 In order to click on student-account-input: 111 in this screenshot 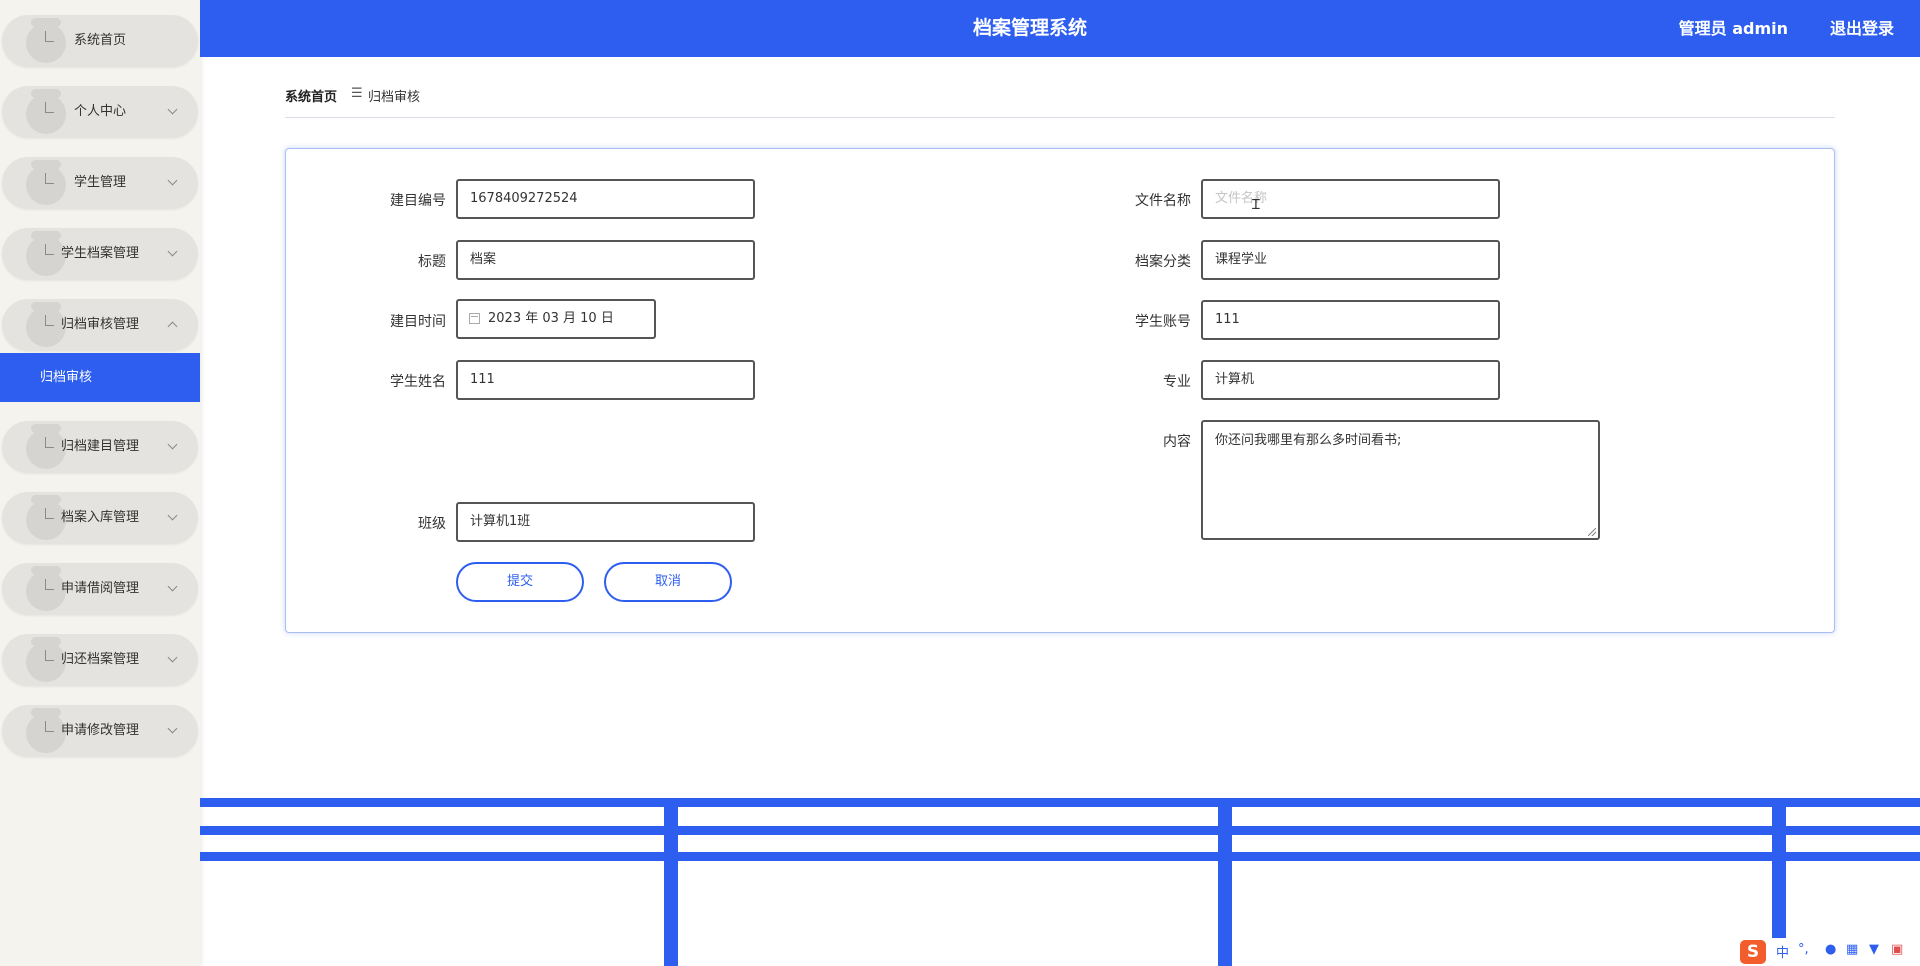, I will do `click(1350, 320)`.